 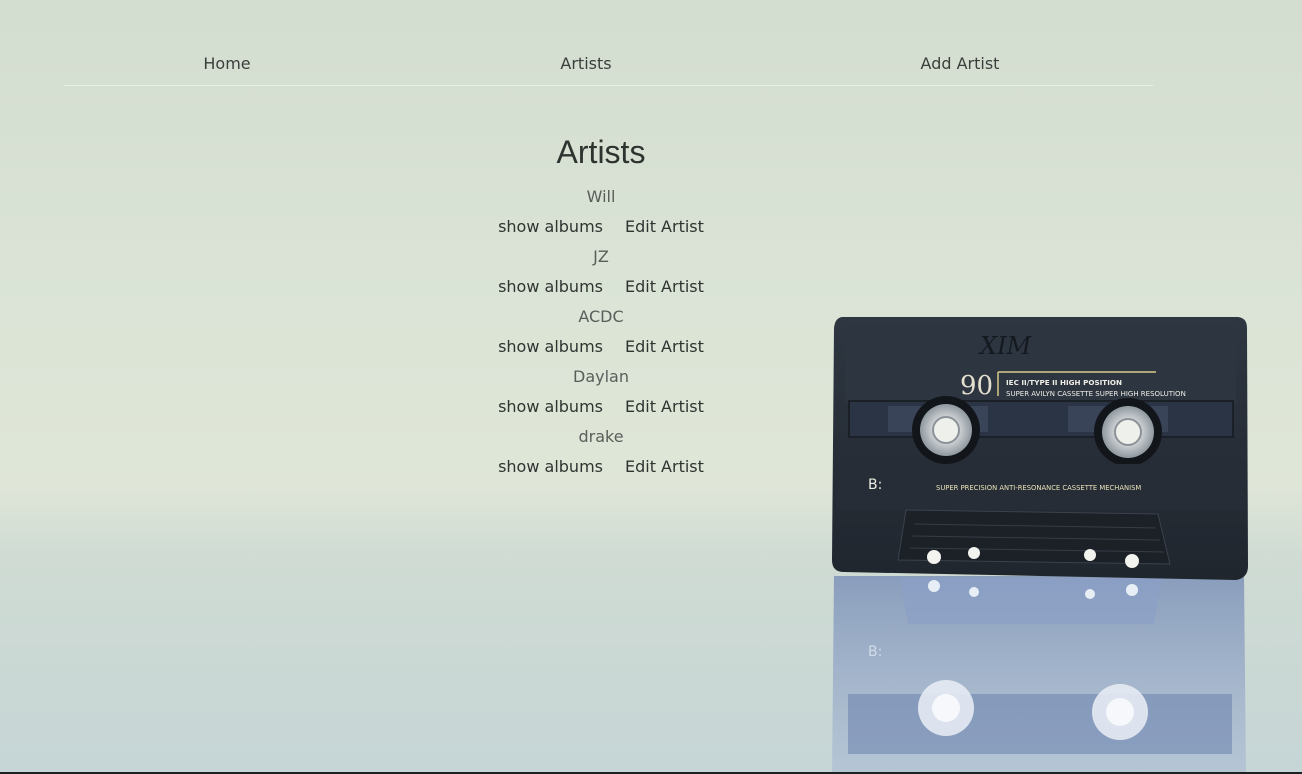 I want to click on length-text: 90, so click(x=976, y=386).